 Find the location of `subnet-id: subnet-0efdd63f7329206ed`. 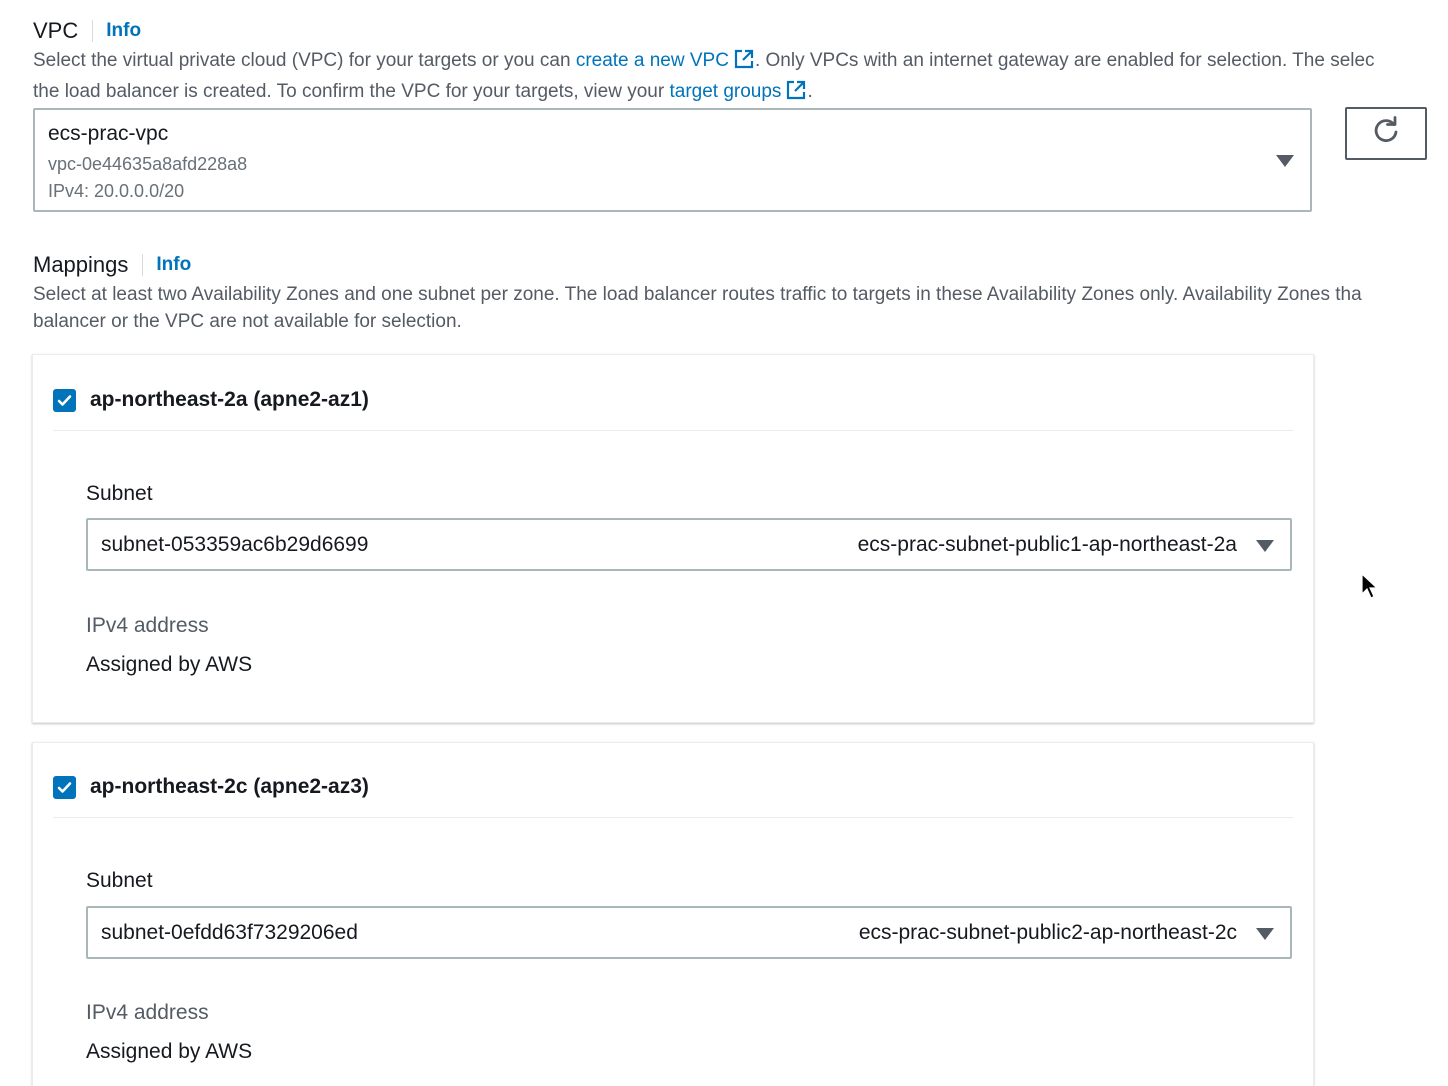

subnet-id: subnet-0efdd63f7329206ed is located at coordinates (229, 932).